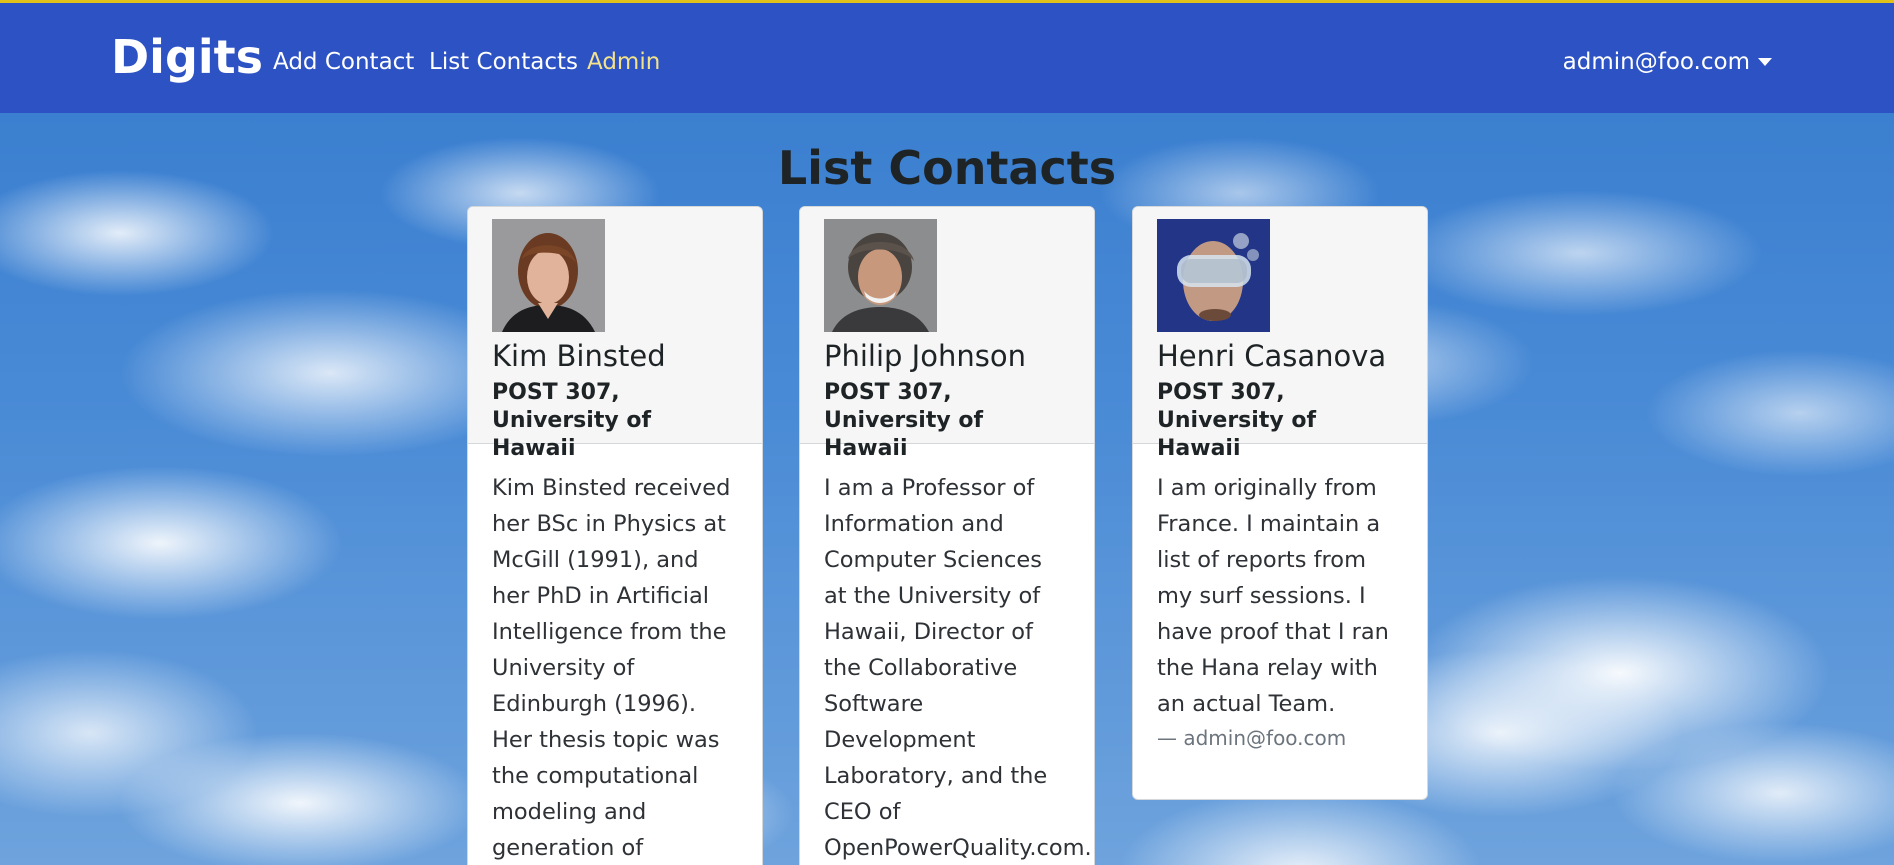  What do you see at coordinates (925, 356) in the screenshot?
I see `contact-name: Philip Johnson` at bounding box center [925, 356].